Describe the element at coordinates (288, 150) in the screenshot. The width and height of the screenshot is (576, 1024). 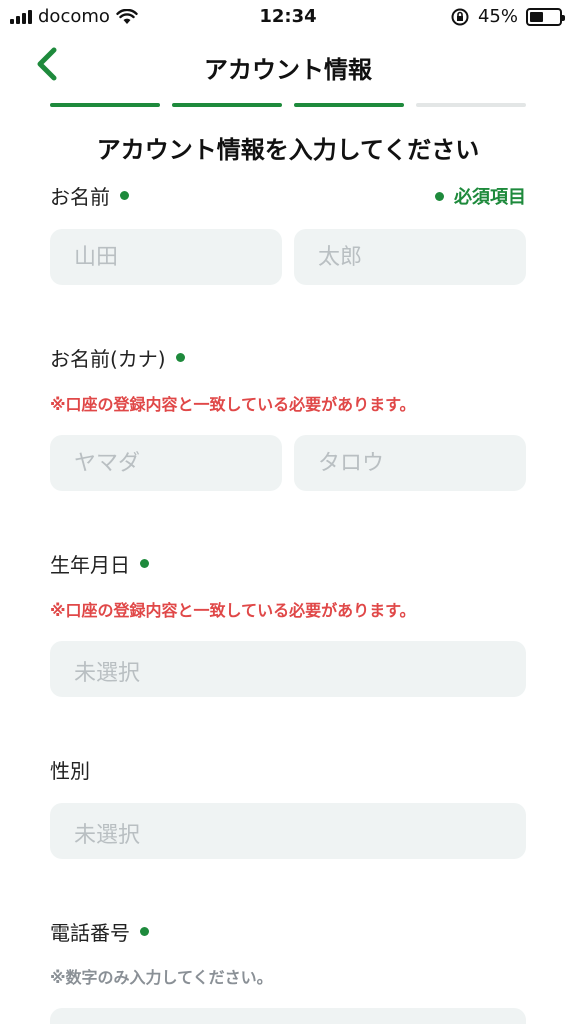
I see `form-heading: アカウント情報を入力してください` at that location.